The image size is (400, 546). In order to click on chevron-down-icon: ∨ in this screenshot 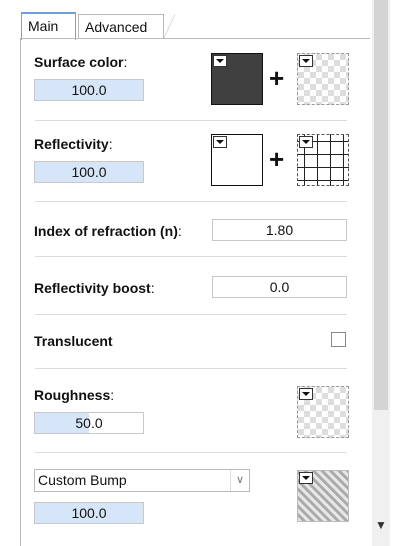, I will do `click(239, 480)`.